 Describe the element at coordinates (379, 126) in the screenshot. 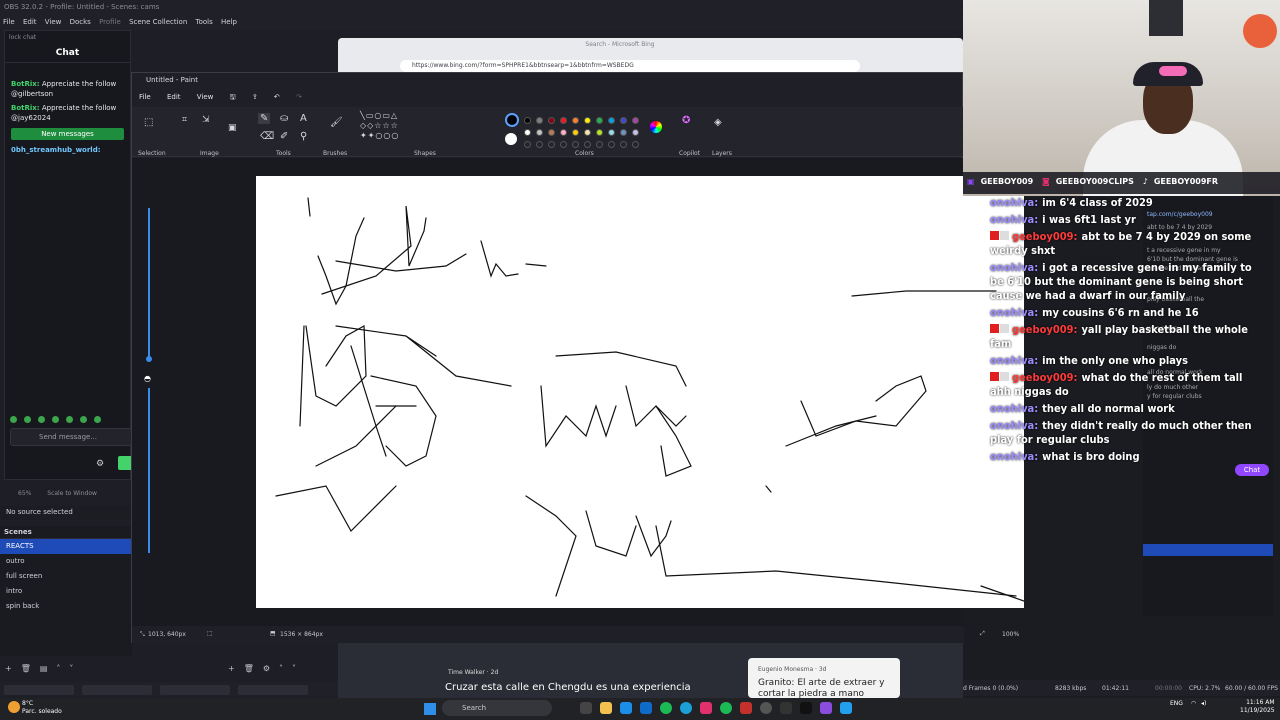

I see `shapes-gallery-icon: ╲▭○▭△ ◇◇☆☆☆ ✦✦○○○` at that location.